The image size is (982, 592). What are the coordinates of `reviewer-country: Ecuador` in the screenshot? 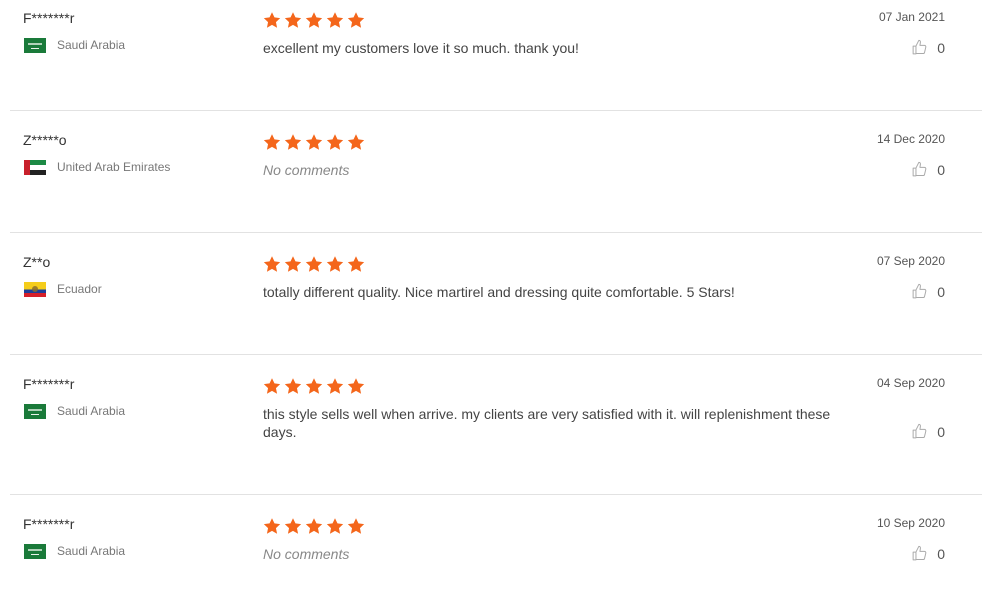 It's located at (63, 289).